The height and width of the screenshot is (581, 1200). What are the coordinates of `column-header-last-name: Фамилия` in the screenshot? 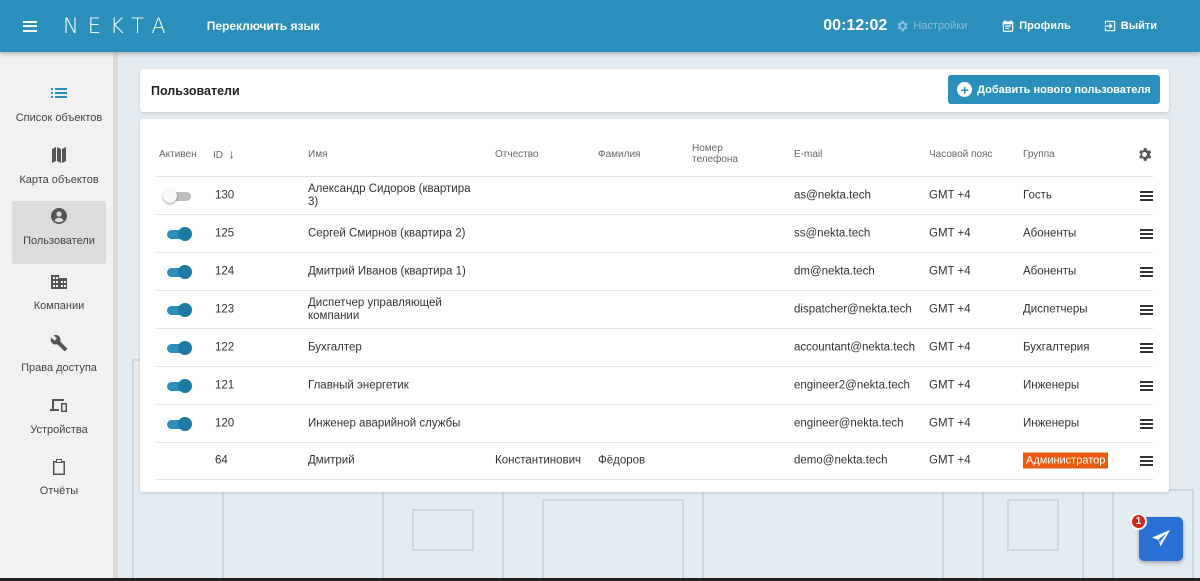 It's located at (619, 154).